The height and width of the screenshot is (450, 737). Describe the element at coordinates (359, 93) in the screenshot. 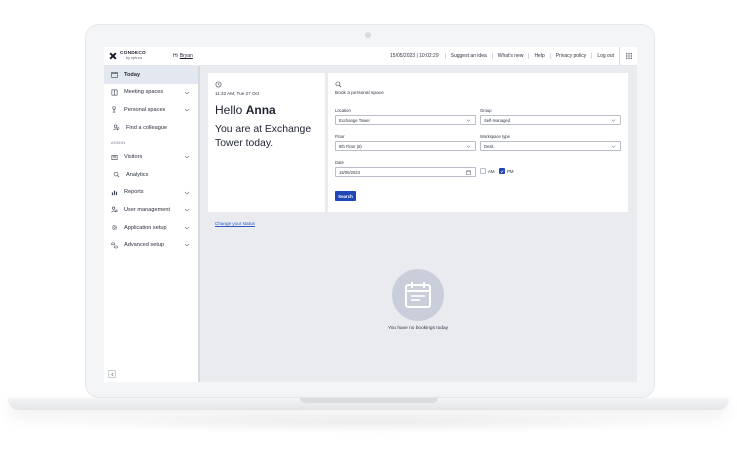

I see `booking-title: Book a personal space` at that location.